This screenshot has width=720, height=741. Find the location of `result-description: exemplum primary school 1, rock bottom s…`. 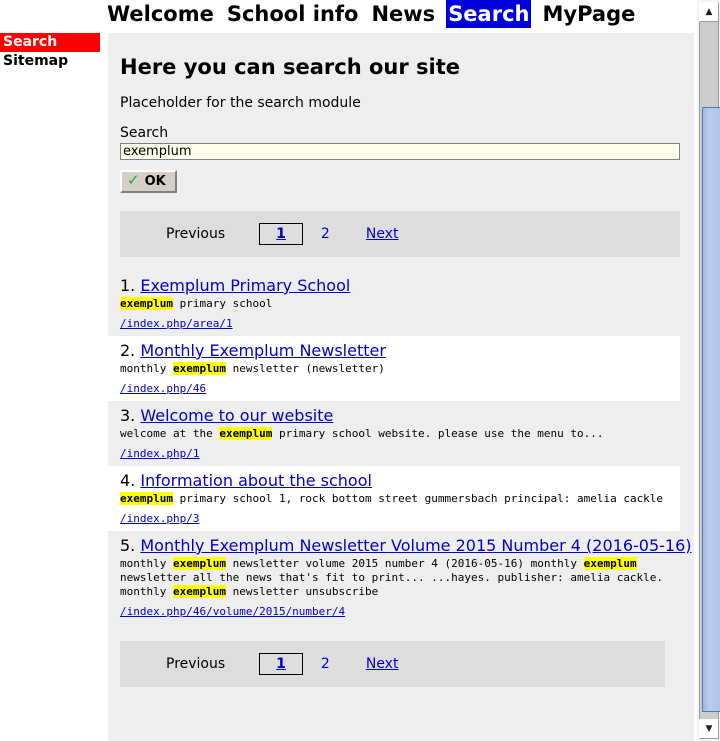

result-description: exemplum primary school 1, rock bottom s… is located at coordinates (394, 499).